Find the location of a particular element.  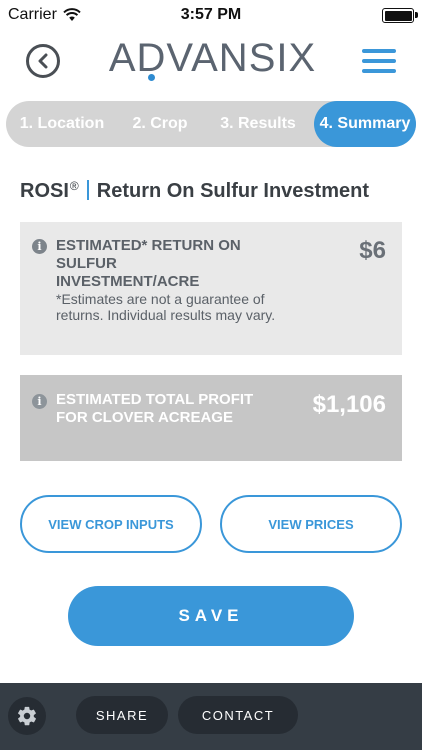

menu-button is located at coordinates (379, 61).